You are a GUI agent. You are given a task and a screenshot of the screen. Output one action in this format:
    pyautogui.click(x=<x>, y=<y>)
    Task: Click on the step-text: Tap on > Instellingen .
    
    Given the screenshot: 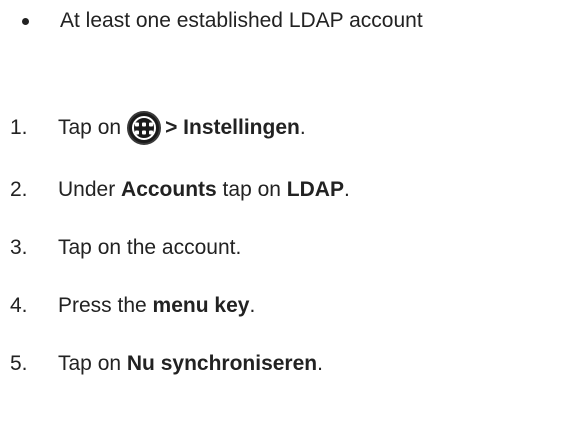 What is the action you would take?
    pyautogui.click(x=182, y=128)
    